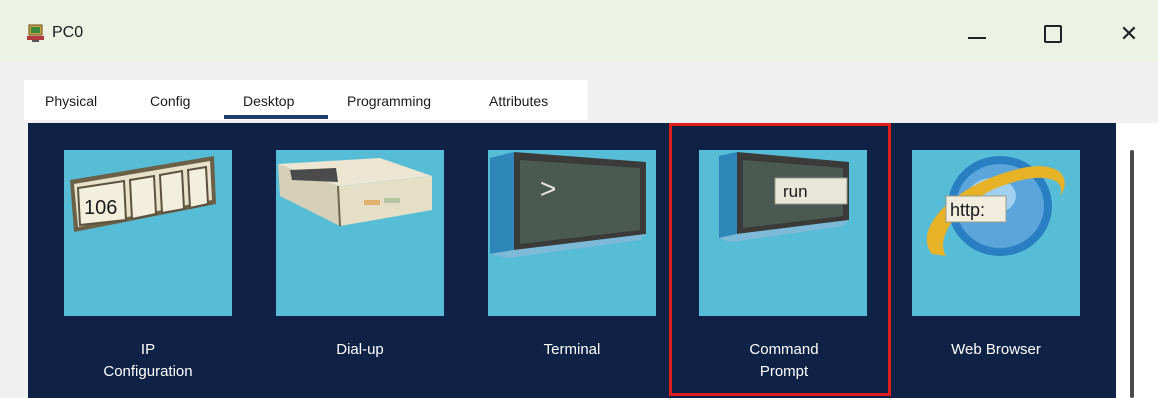 The width and height of the screenshot is (1158, 398). Describe the element at coordinates (360, 233) in the screenshot. I see `dial-up-tile` at that location.